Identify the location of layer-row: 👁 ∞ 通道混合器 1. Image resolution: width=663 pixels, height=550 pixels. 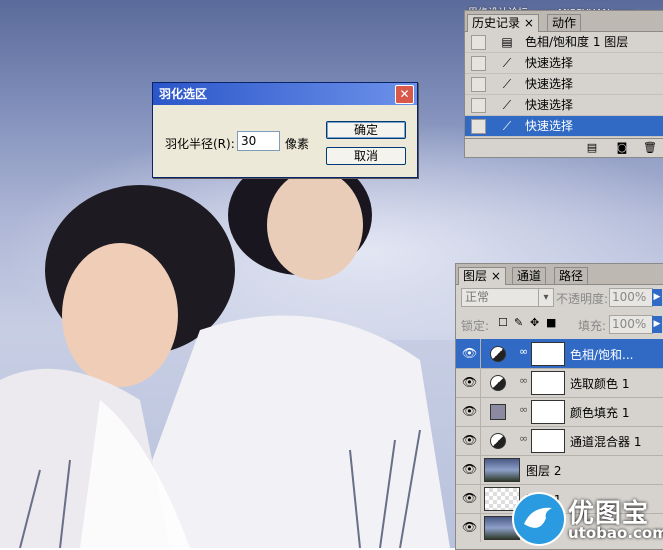
(559, 441).